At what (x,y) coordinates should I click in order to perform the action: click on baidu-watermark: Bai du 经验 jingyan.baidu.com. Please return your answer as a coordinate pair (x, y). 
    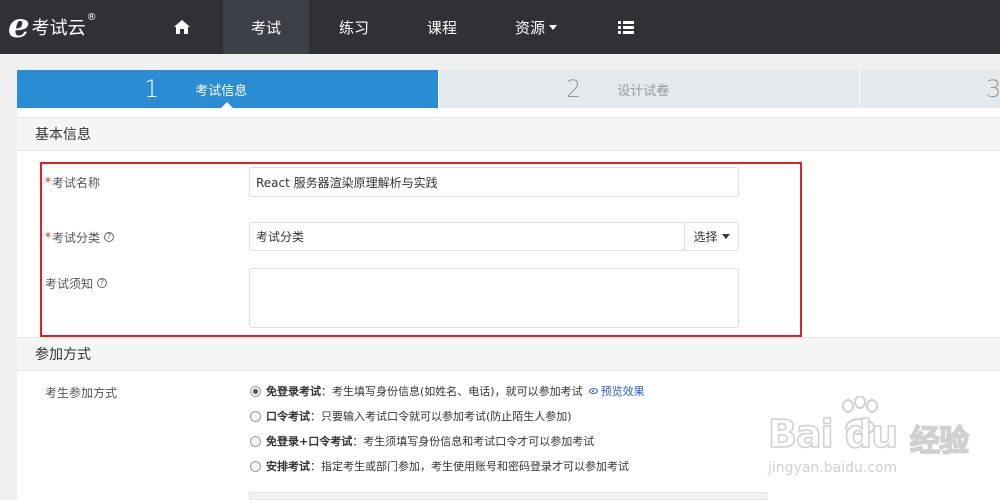
    Looking at the image, I should click on (875, 438).